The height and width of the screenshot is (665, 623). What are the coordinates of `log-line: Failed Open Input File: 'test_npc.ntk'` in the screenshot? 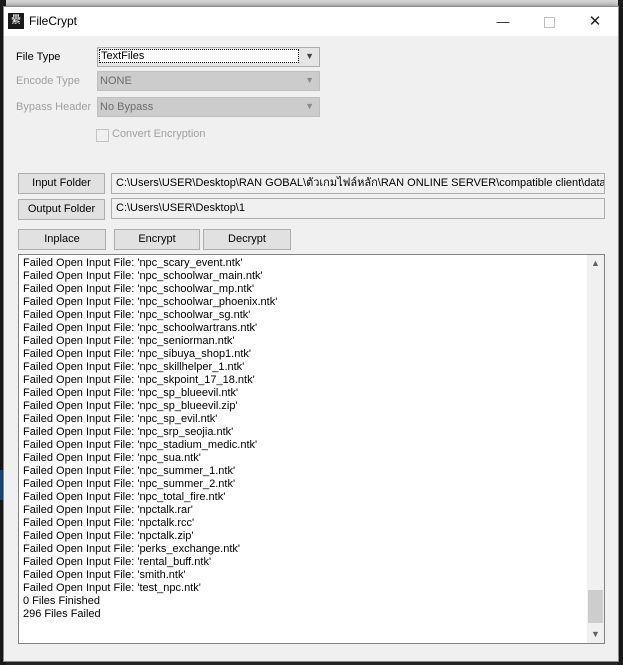 It's located at (112, 588).